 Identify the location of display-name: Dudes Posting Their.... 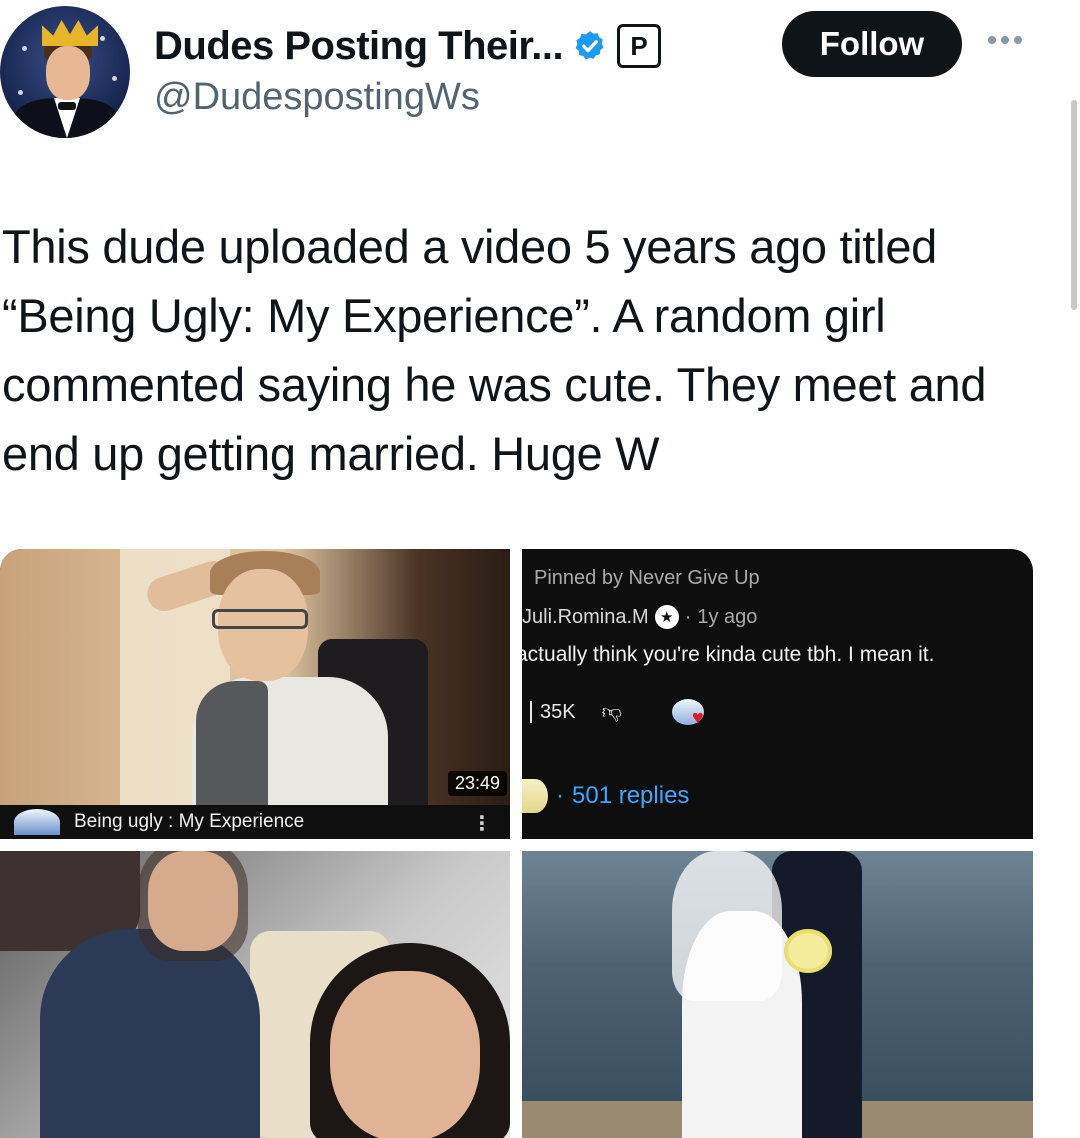
(359, 46).